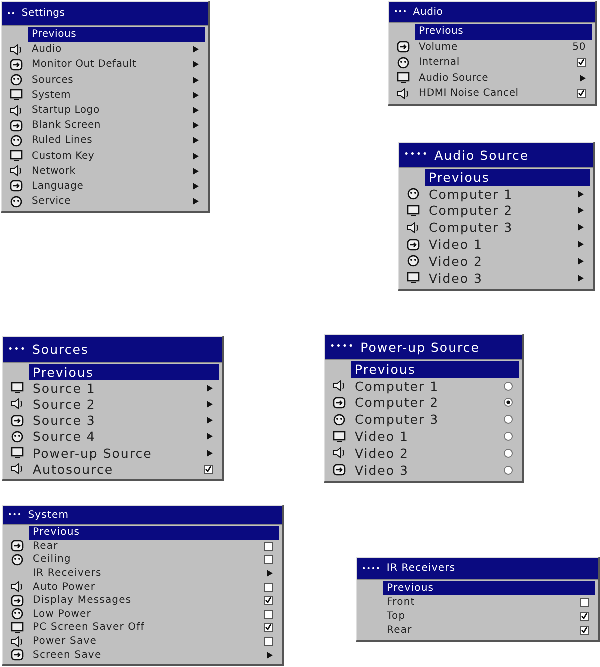 This screenshot has height=667, width=600. Describe the element at coordinates (154, 655) in the screenshot. I see `menu-item: Screen Save` at that location.